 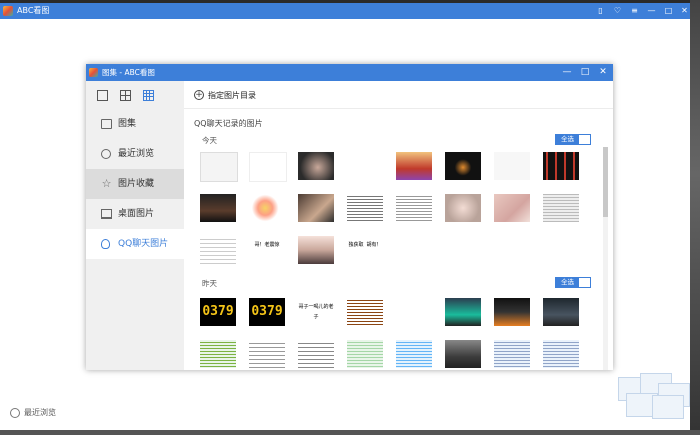 I want to click on desktop-background-right, so click(x=695, y=217).